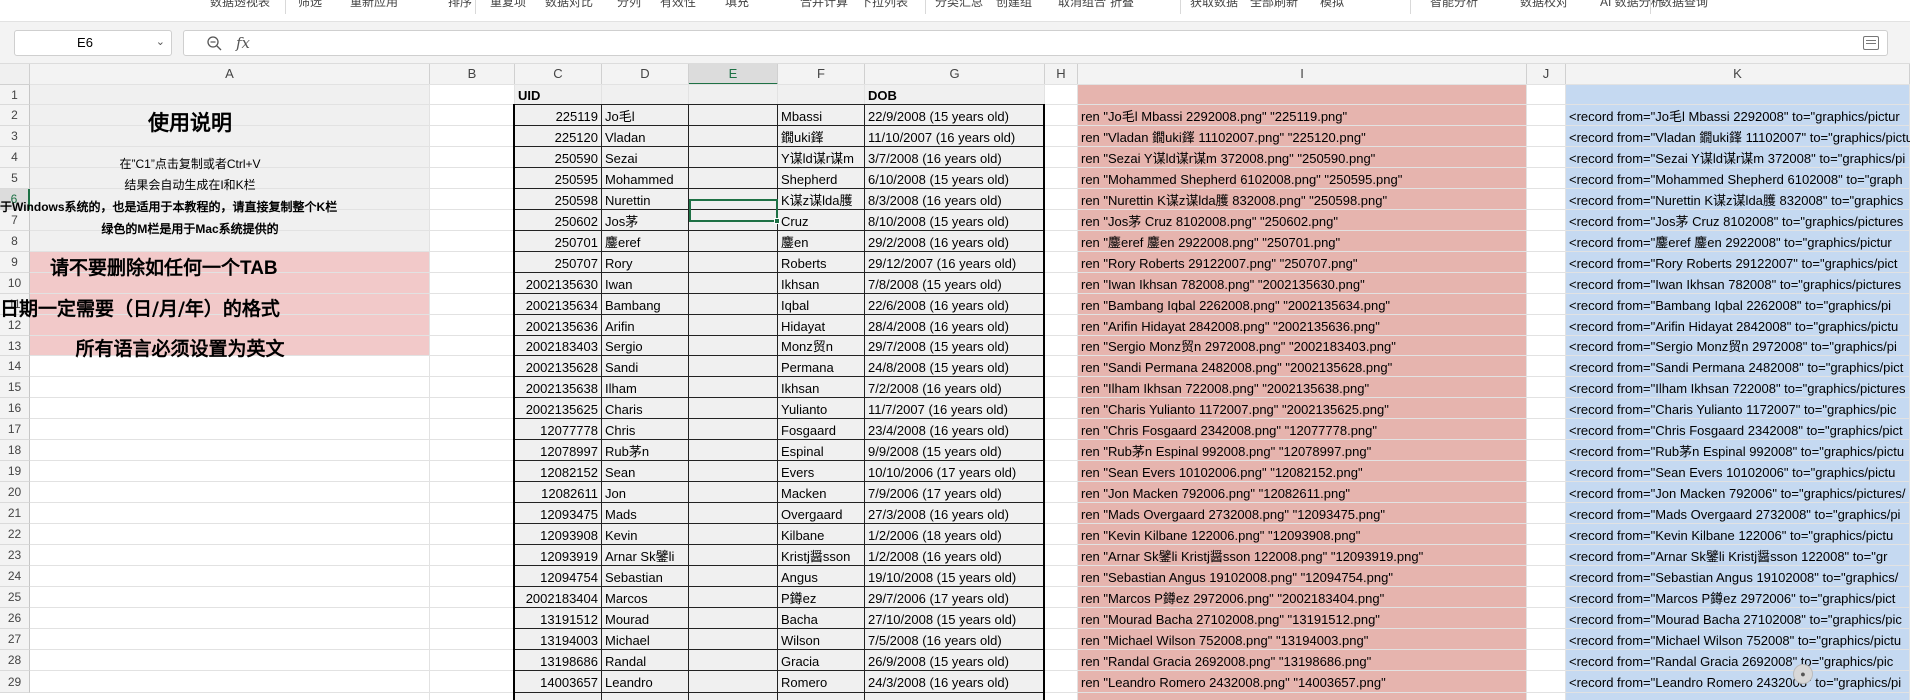  What do you see at coordinates (734, 211) in the screenshot?
I see `active-cell-selection` at bounding box center [734, 211].